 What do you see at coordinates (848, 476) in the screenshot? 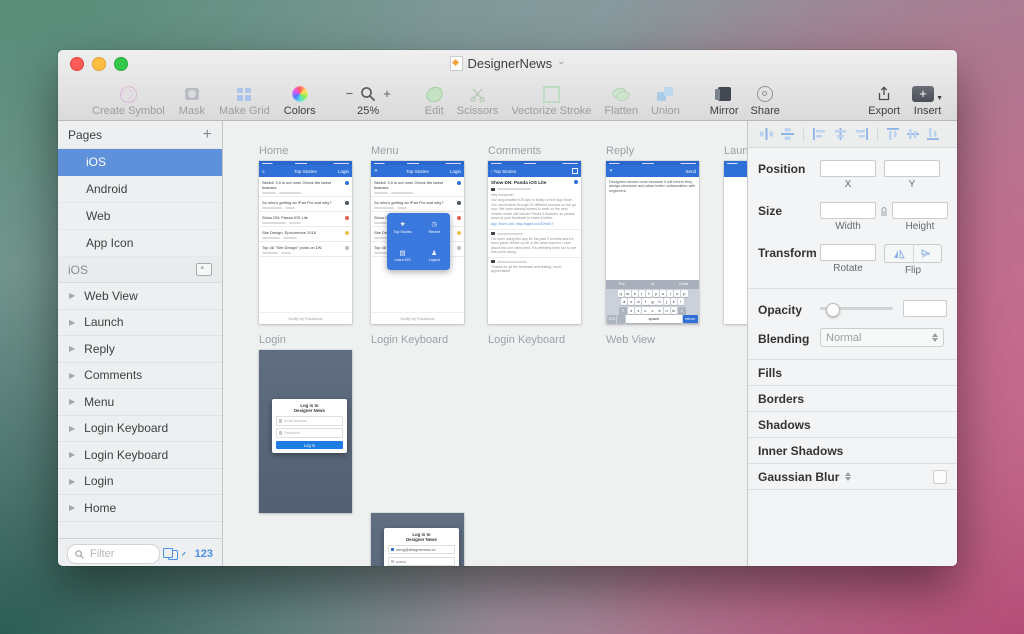
I see `blur-type-stepper-icon` at bounding box center [848, 476].